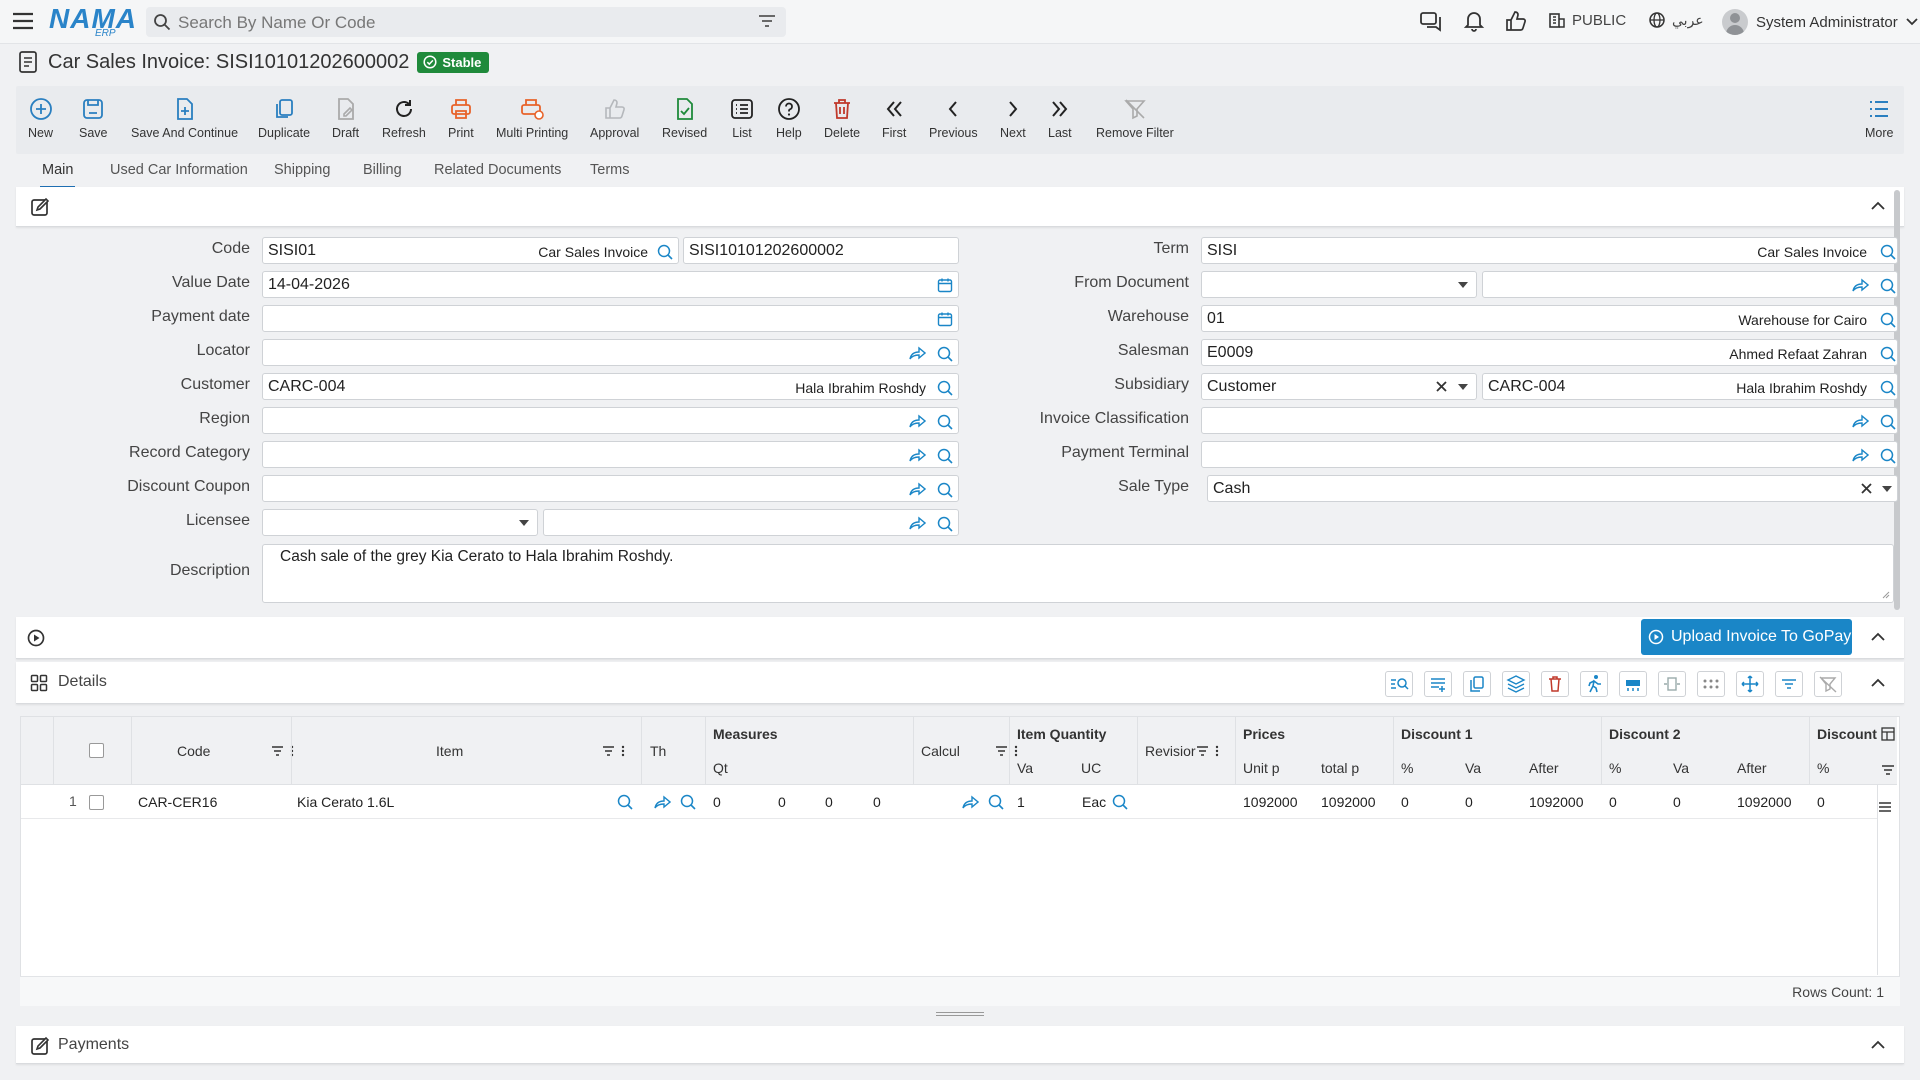  Describe the element at coordinates (1516, 684) in the screenshot. I see `layers-icon` at that location.